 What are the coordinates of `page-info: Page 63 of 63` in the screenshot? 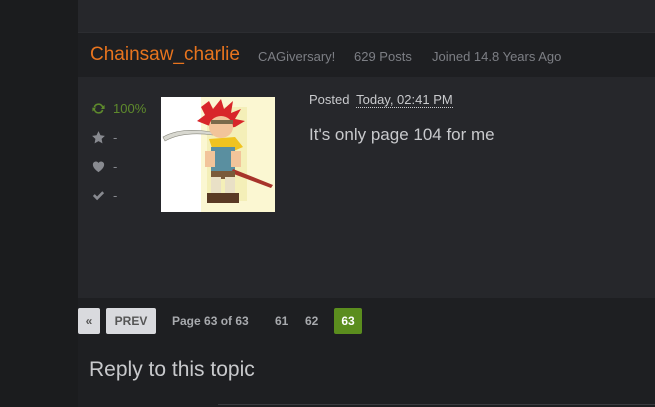 It's located at (210, 321).